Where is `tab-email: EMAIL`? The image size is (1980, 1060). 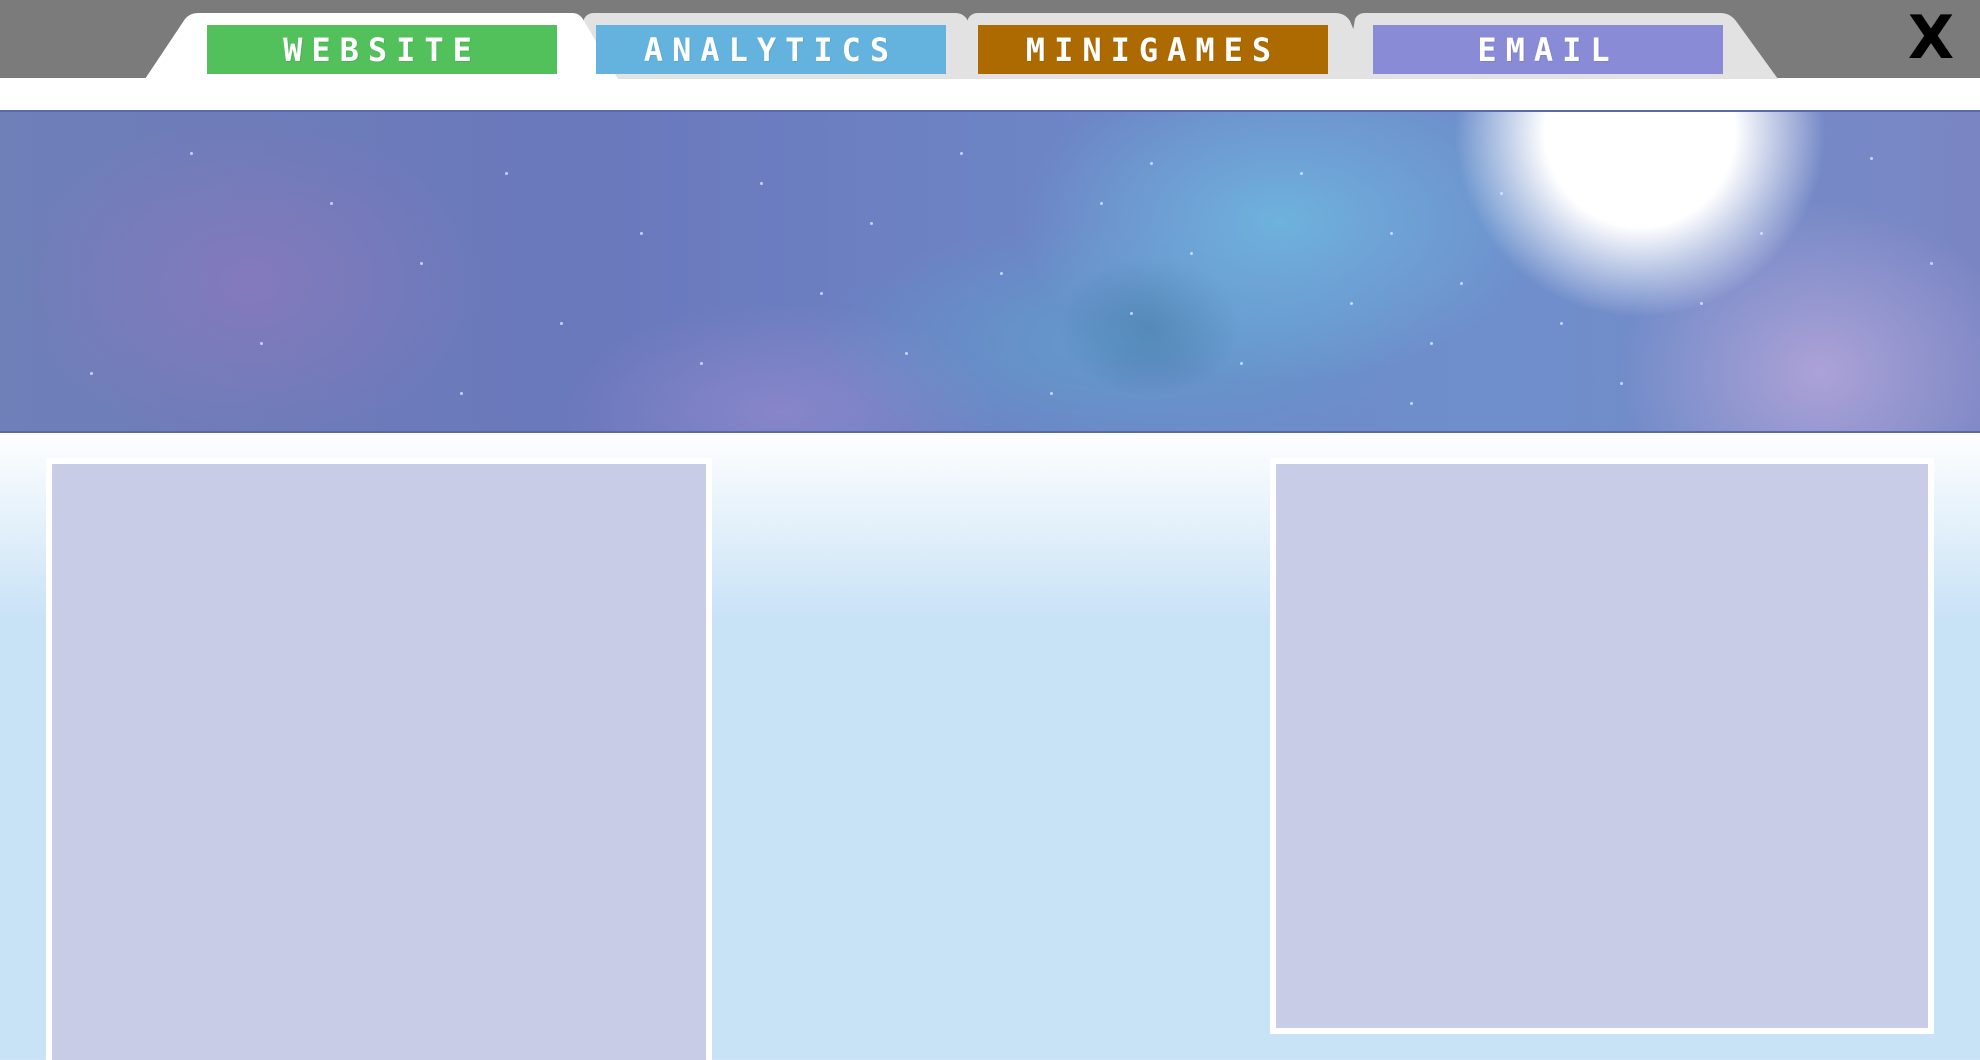 tab-email: EMAIL is located at coordinates (1548, 49).